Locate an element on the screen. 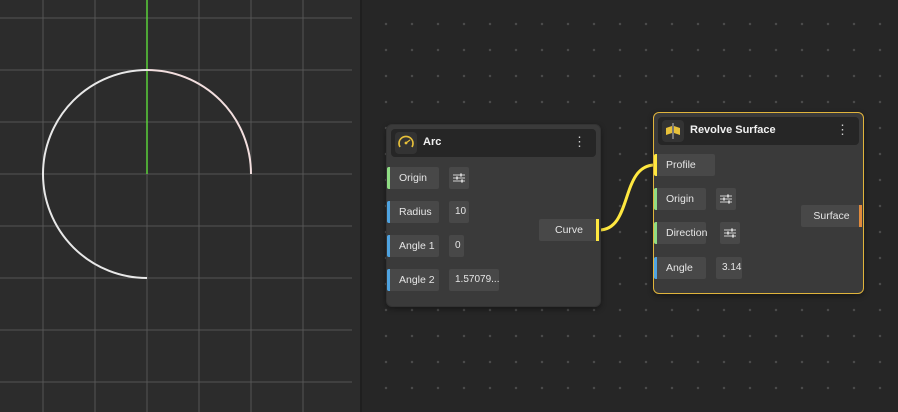 The width and height of the screenshot is (898, 412). revolve-output-surface: Surface is located at coordinates (831, 216).